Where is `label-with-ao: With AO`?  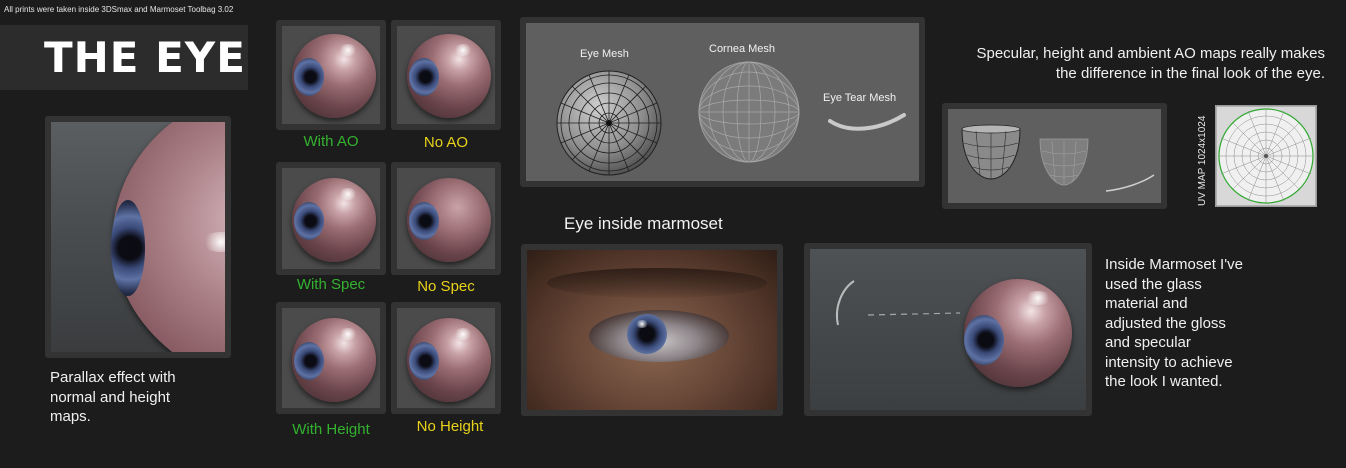
label-with-ao: With AO is located at coordinates (331, 141).